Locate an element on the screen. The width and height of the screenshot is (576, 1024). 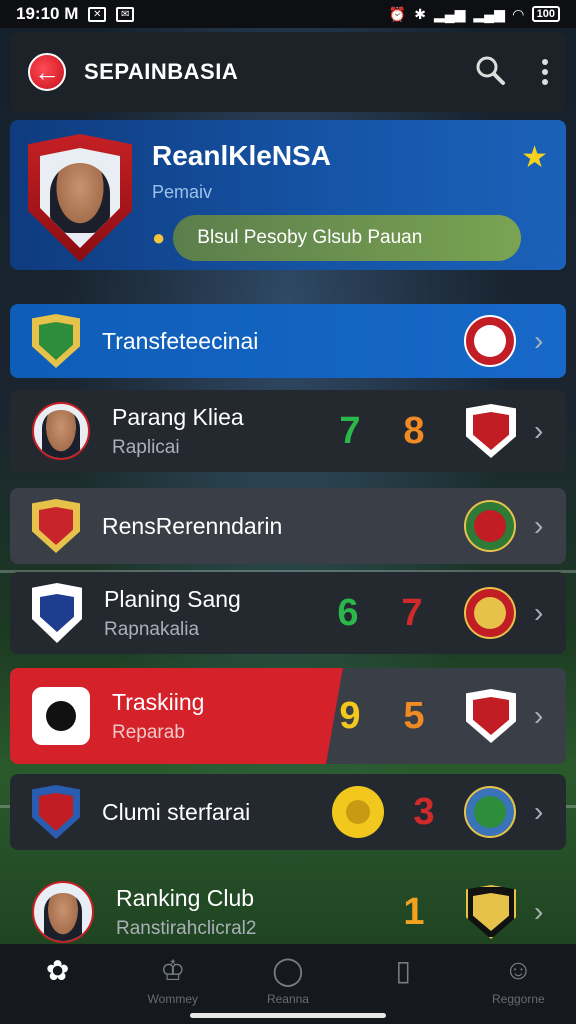
score-left: 9 is located at coordinates (350, 715).